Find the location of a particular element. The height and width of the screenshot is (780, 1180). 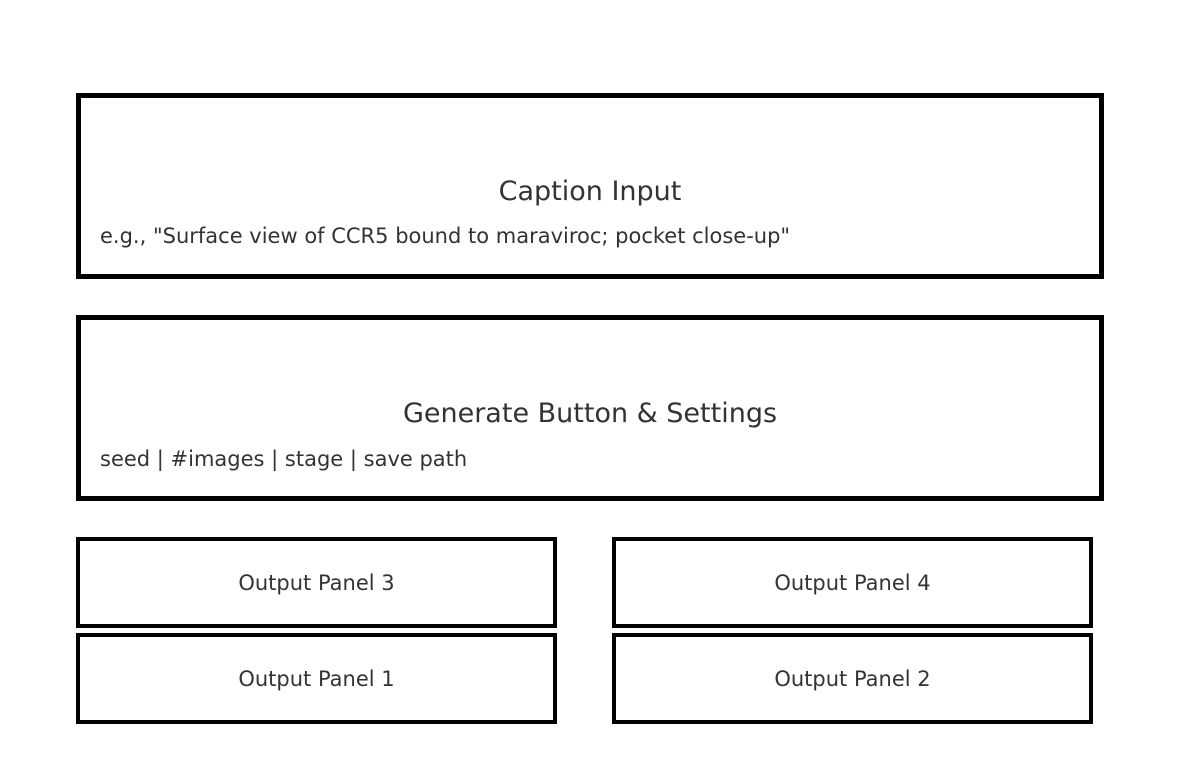

output-panel-2: Output Panel 2 is located at coordinates (852, 678).